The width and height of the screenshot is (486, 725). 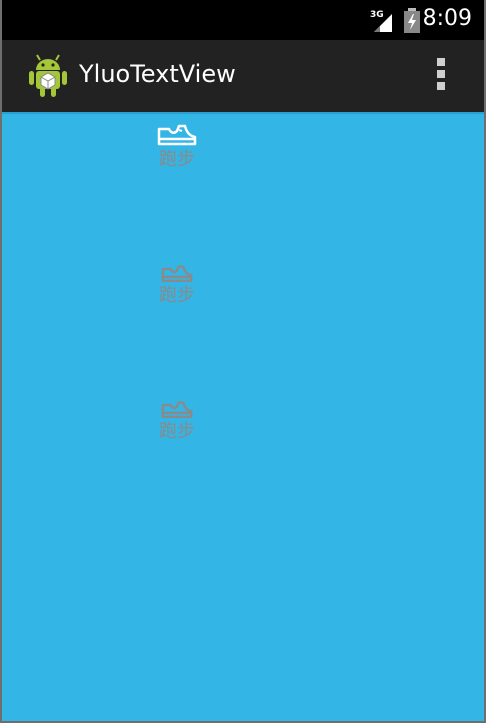 I want to click on tab-item-running-3: 跑步, so click(x=177, y=420).